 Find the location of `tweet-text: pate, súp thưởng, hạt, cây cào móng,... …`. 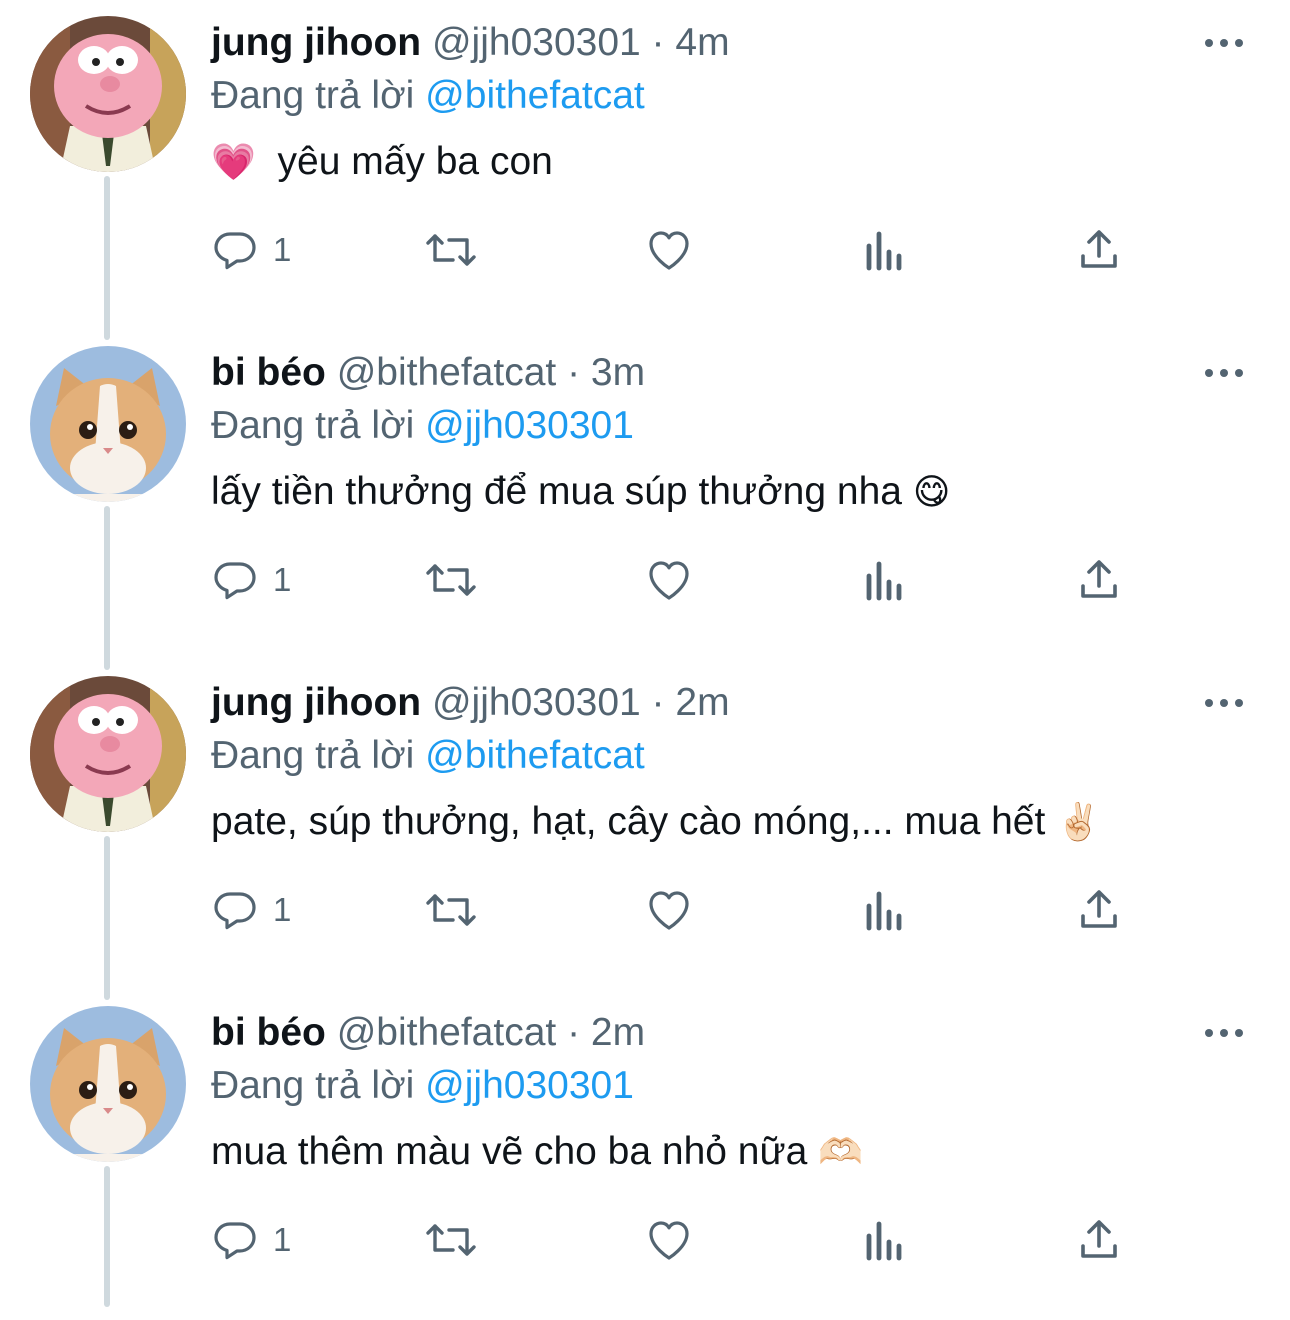

tweet-text: pate, súp thưởng, hạt, cây cào móng,... … is located at coordinates (656, 822).